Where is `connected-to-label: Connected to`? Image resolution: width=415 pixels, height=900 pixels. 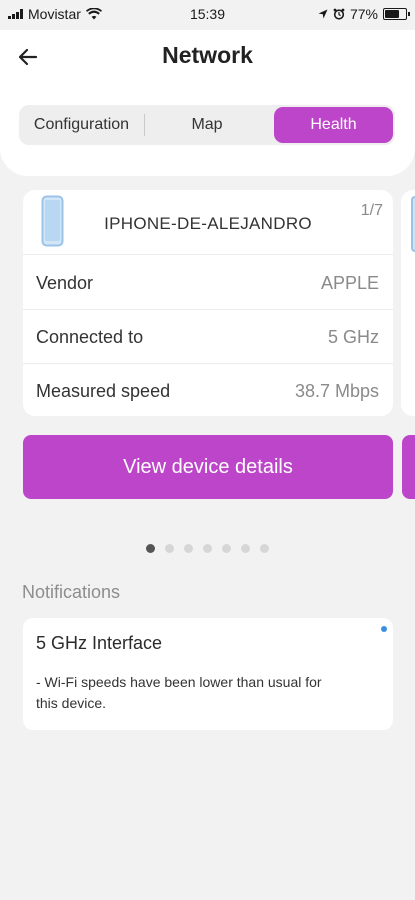 connected-to-label: Connected to is located at coordinates (90, 337).